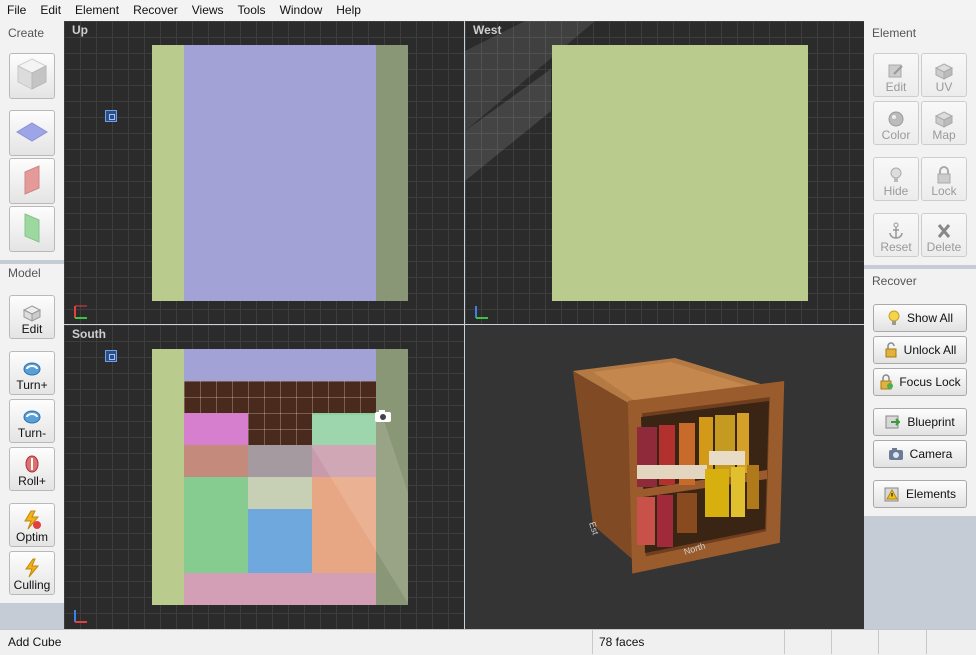 The height and width of the screenshot is (655, 976). What do you see at coordinates (111, 356) in the screenshot?
I see `selection-marker-south-icon` at bounding box center [111, 356].